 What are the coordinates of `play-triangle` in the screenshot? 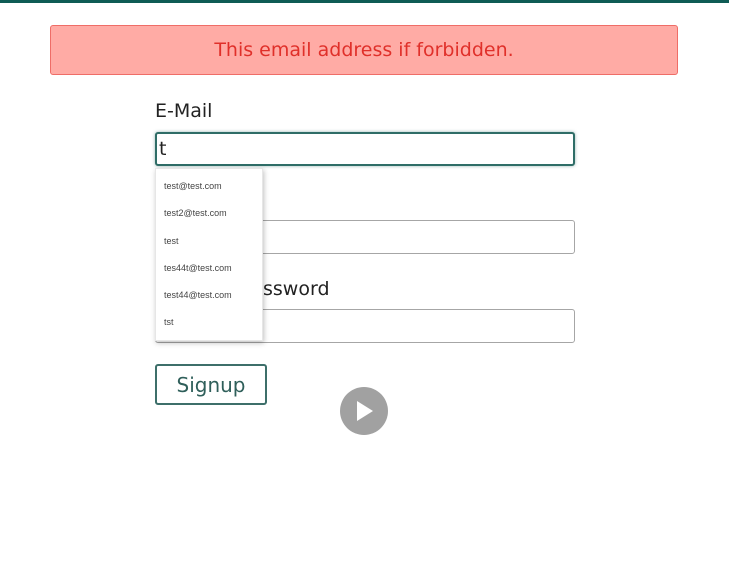 It's located at (365, 411).